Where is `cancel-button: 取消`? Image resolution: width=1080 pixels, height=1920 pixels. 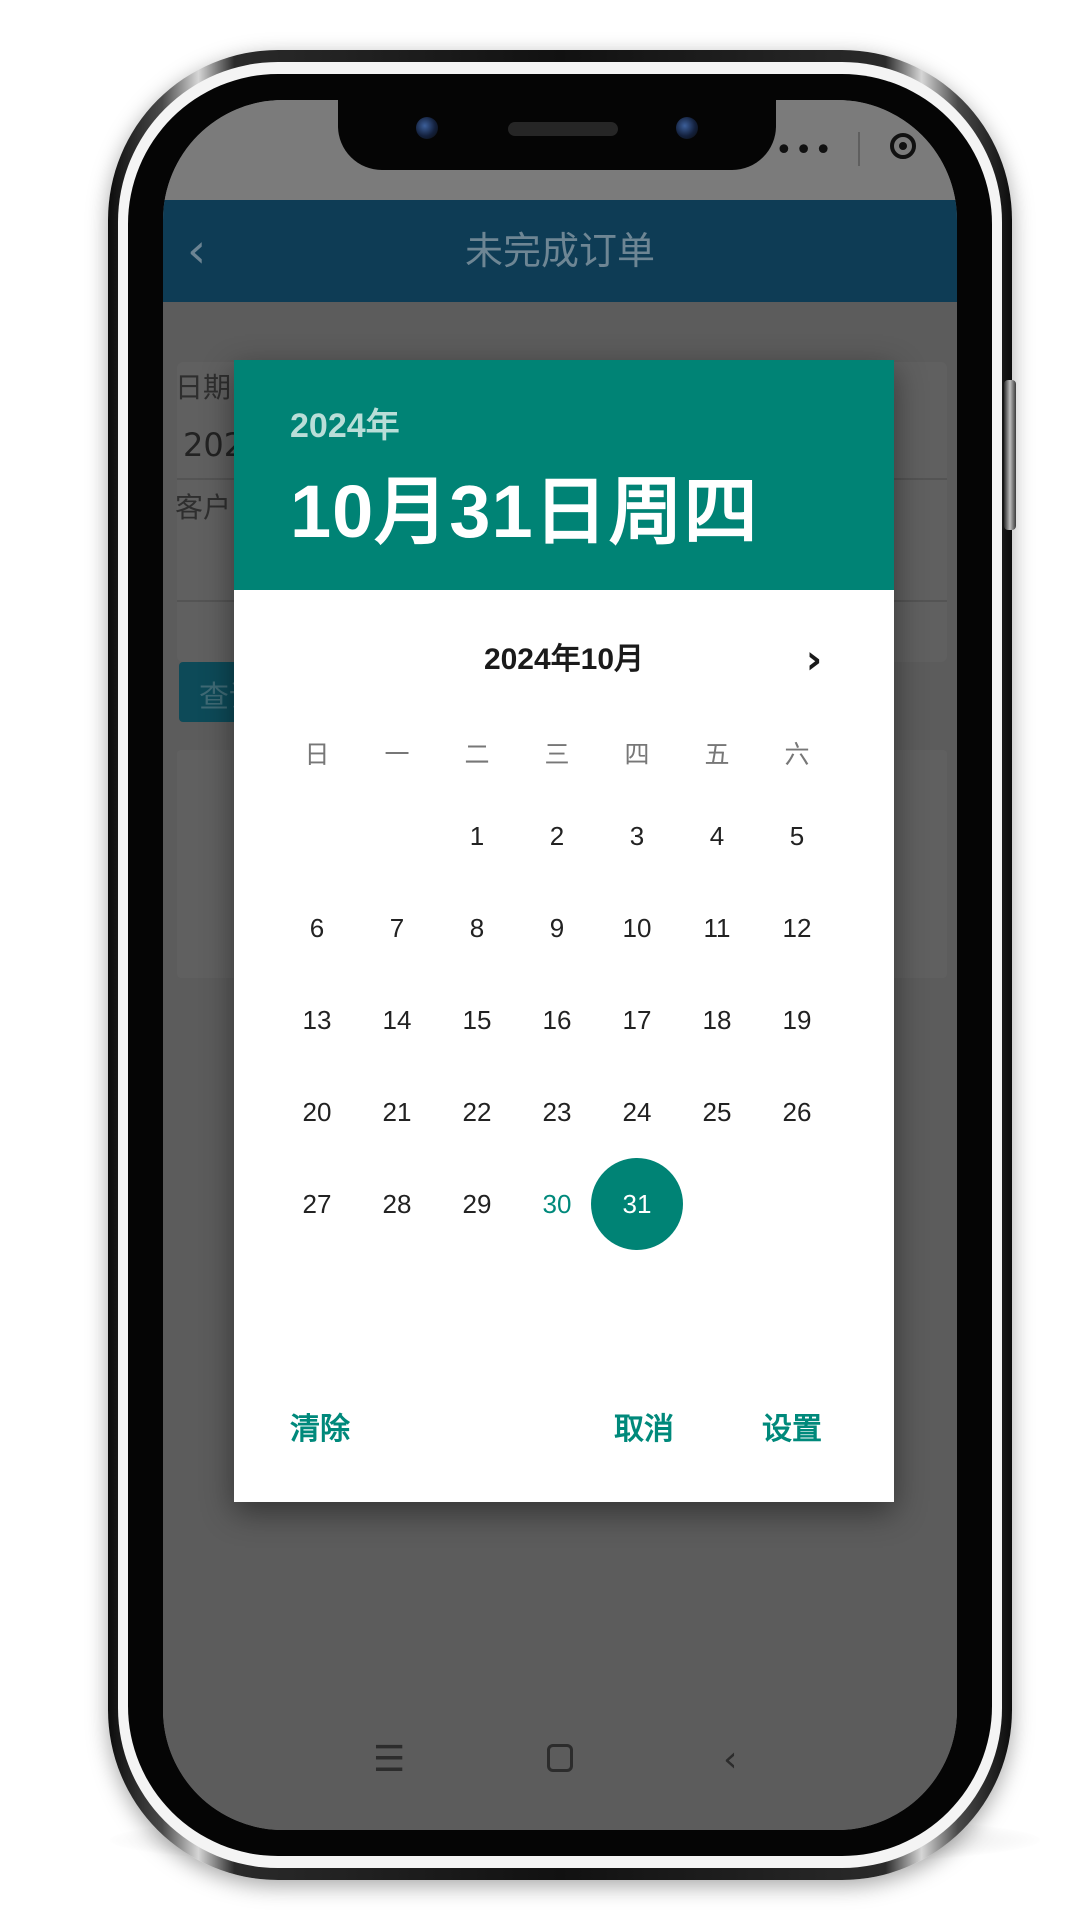 cancel-button: 取消 is located at coordinates (644, 1430).